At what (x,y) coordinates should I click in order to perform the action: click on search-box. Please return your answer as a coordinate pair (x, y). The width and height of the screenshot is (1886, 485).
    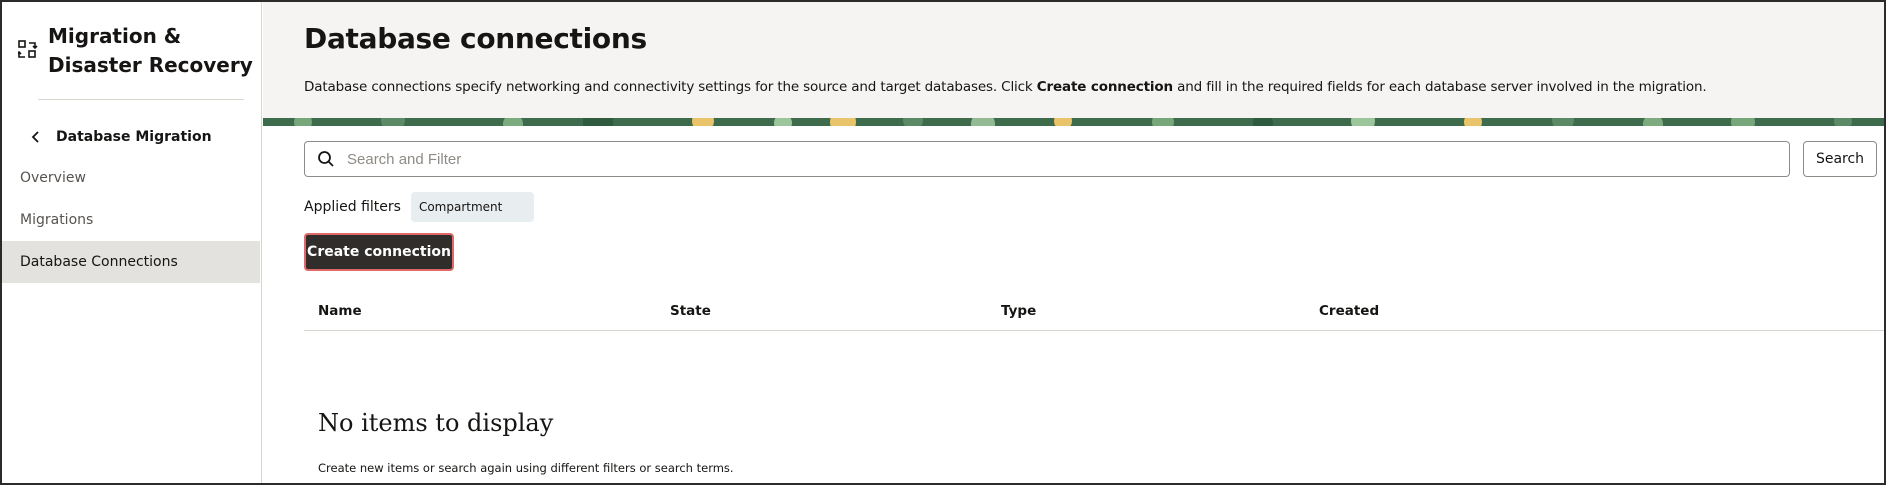
    Looking at the image, I should click on (1047, 159).